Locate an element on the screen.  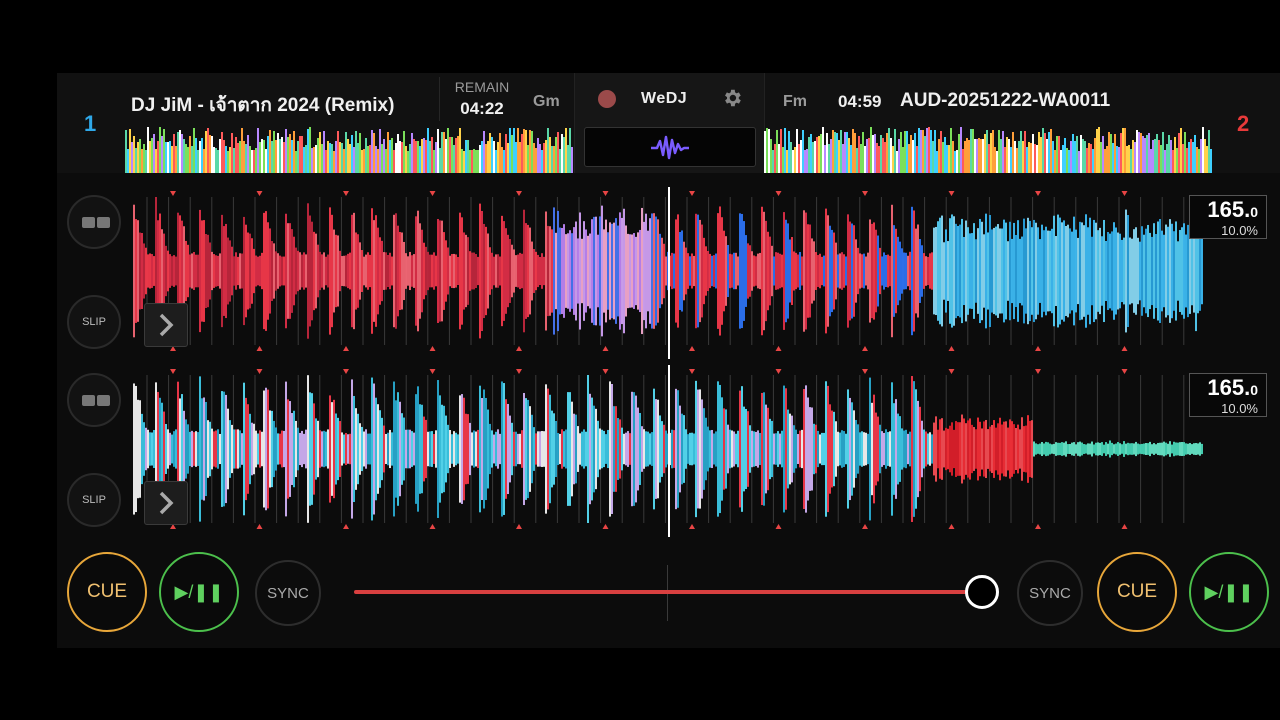
deck2-playhead is located at coordinates (669, 451).